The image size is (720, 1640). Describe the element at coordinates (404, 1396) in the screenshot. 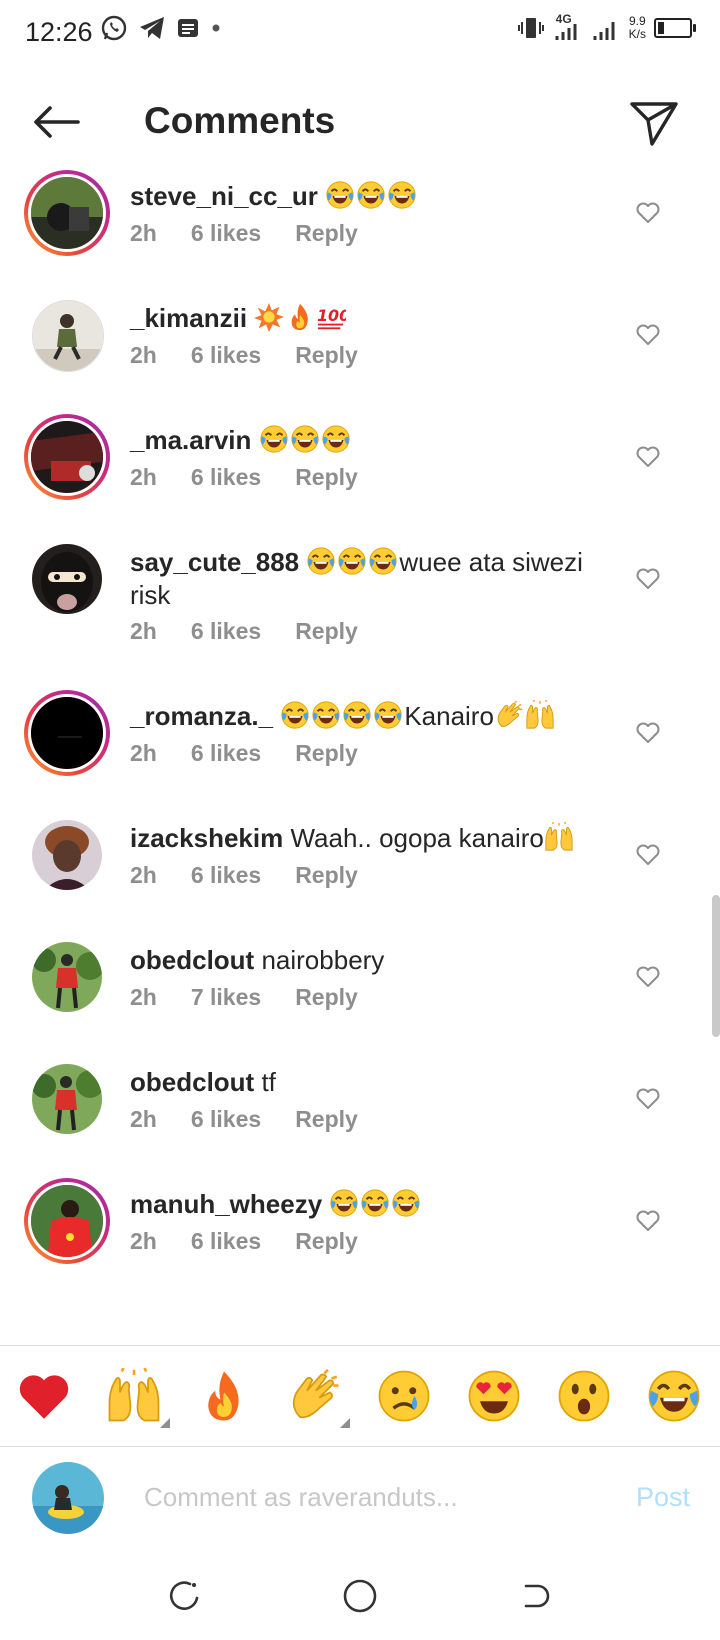

I see `crying-face-emoji-button` at that location.